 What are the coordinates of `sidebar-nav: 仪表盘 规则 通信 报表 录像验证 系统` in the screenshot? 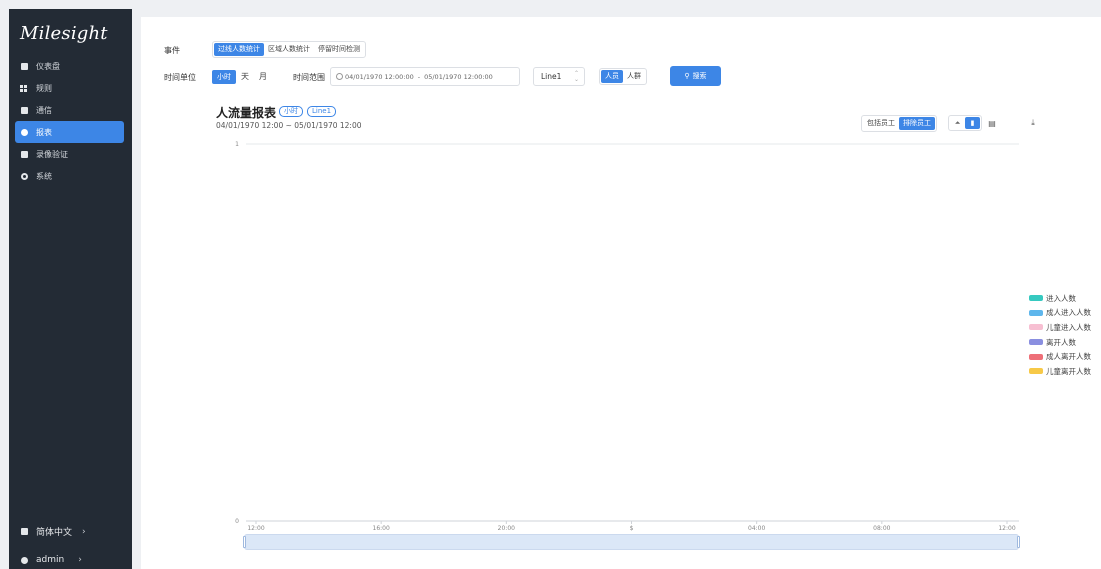 It's located at (70, 121).